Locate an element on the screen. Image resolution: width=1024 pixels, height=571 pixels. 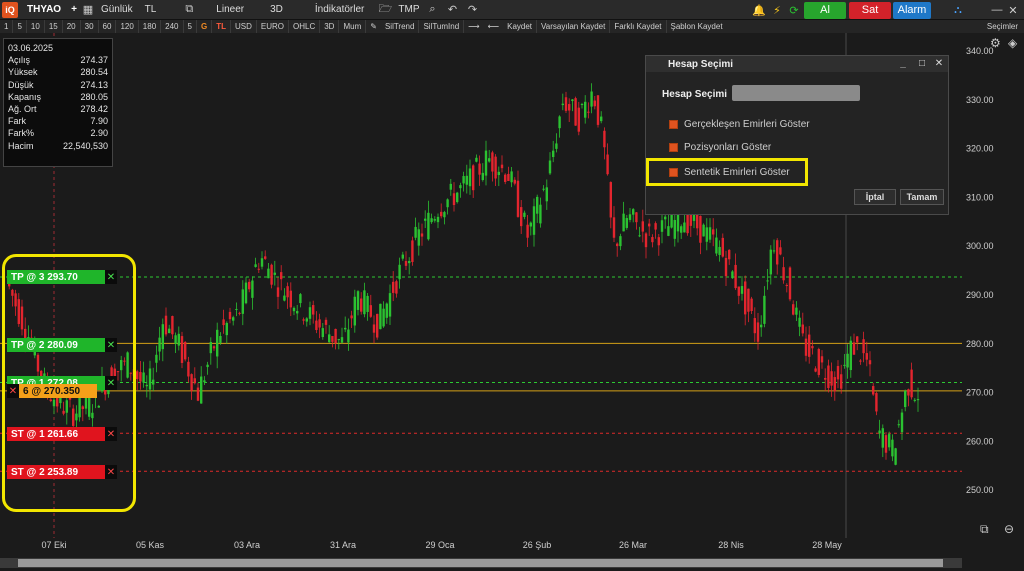
tl-button: TL is located at coordinates (221, 26).